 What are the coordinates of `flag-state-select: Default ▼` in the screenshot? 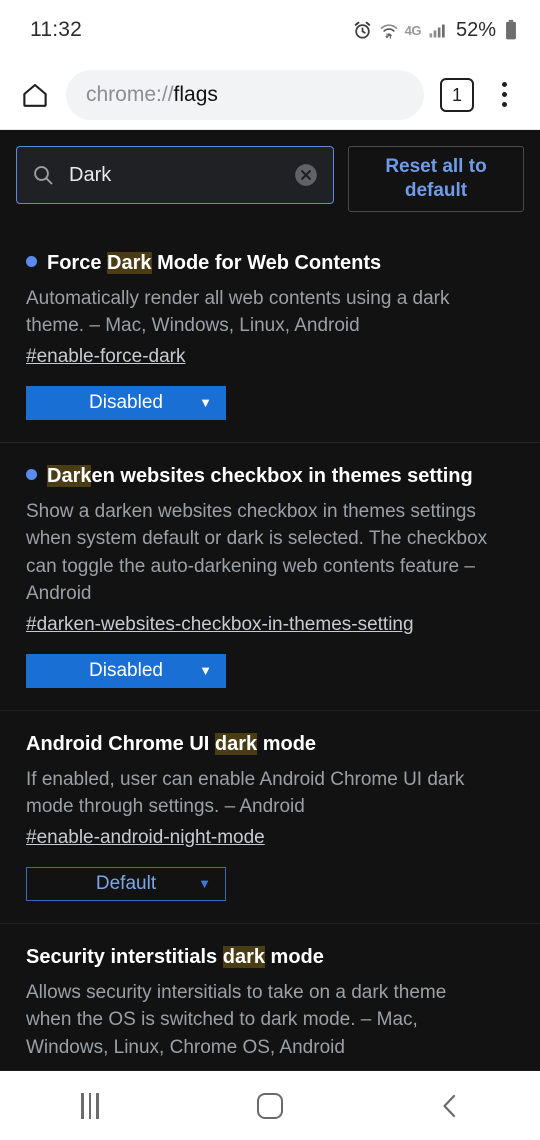 It's located at (126, 883).